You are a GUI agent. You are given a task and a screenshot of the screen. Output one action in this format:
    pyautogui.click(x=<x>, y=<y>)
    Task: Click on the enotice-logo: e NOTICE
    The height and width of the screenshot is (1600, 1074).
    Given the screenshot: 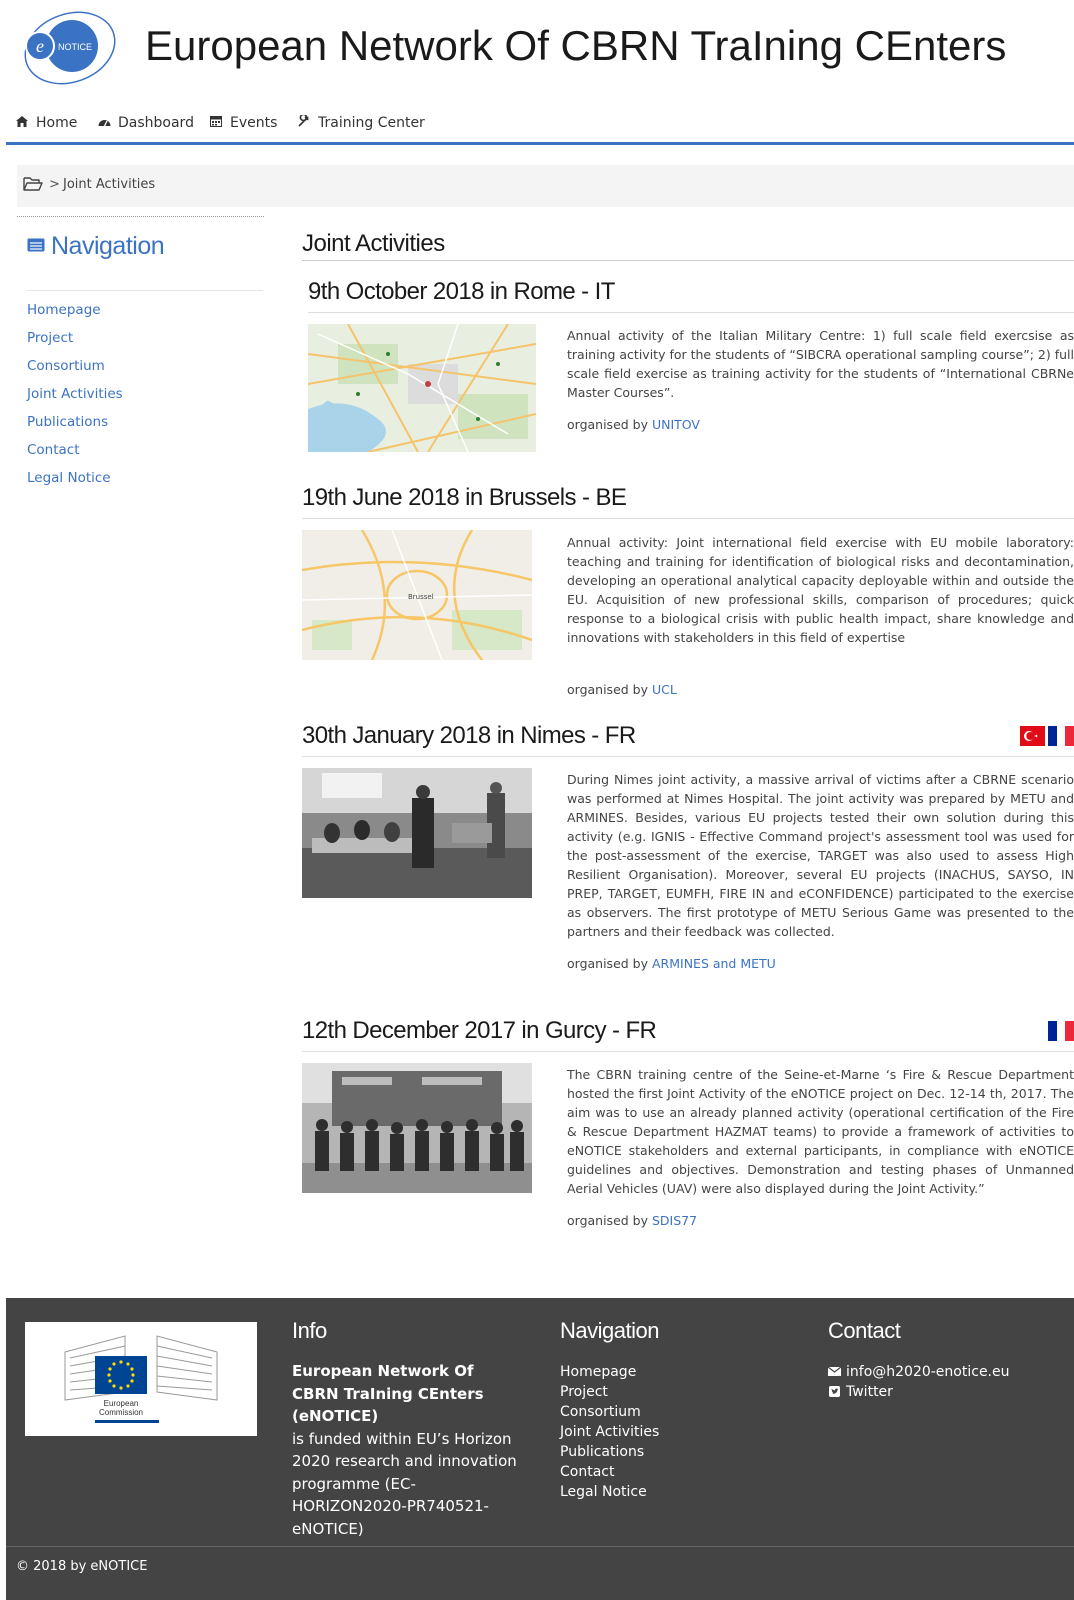 What is the action you would take?
    pyautogui.click(x=70, y=48)
    